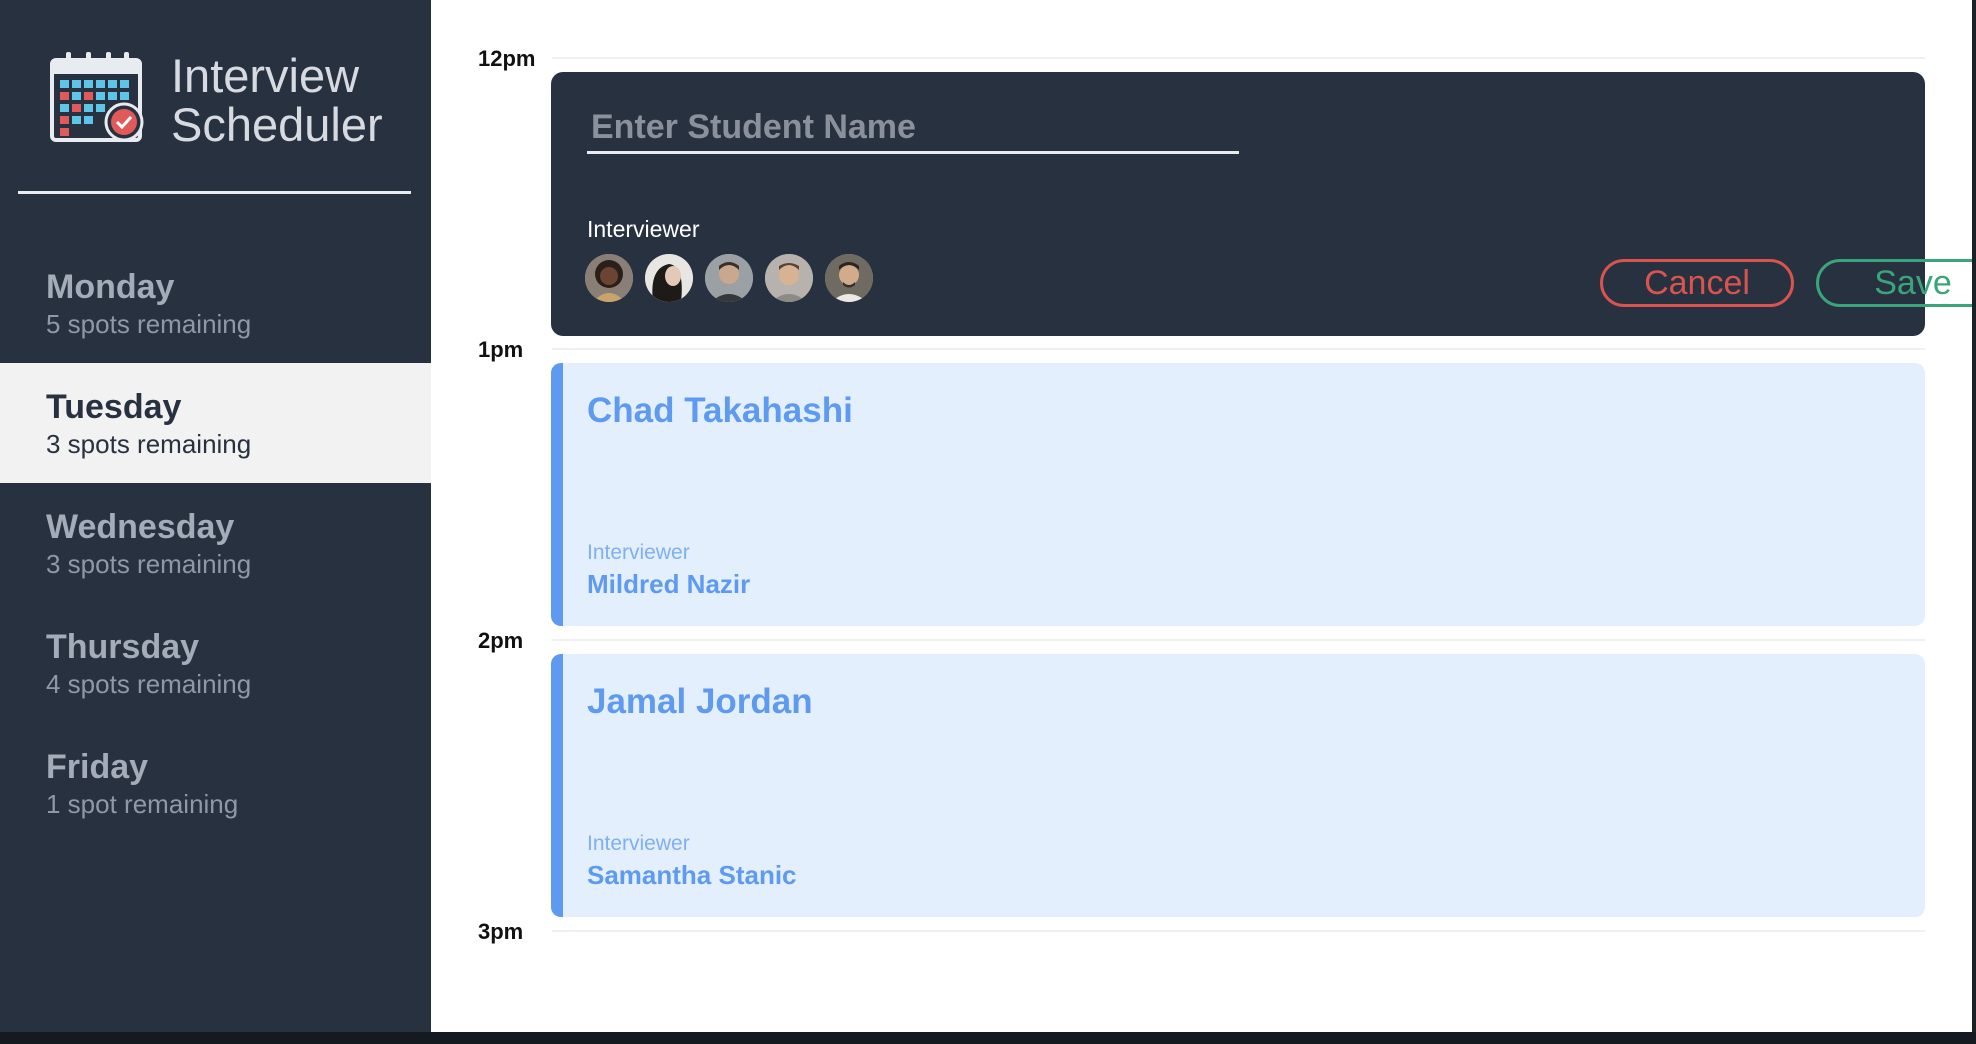 The width and height of the screenshot is (1976, 1044). I want to click on time-label-2pm: 2pm, so click(501, 640).